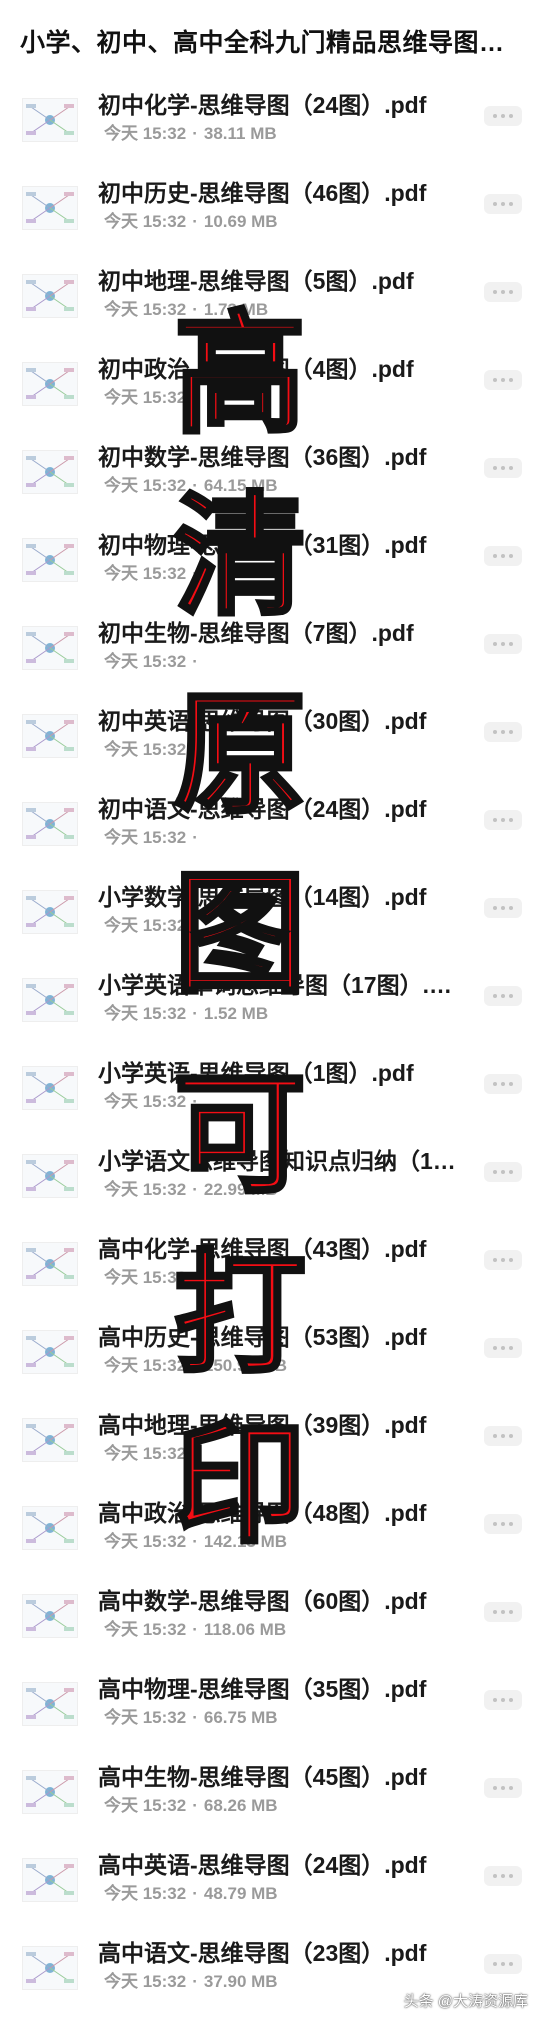  I want to click on file-row: 高中英语-思维导图（24图）.pdf 今天 15:32 · 48.79 MB, so click(270, 1886).